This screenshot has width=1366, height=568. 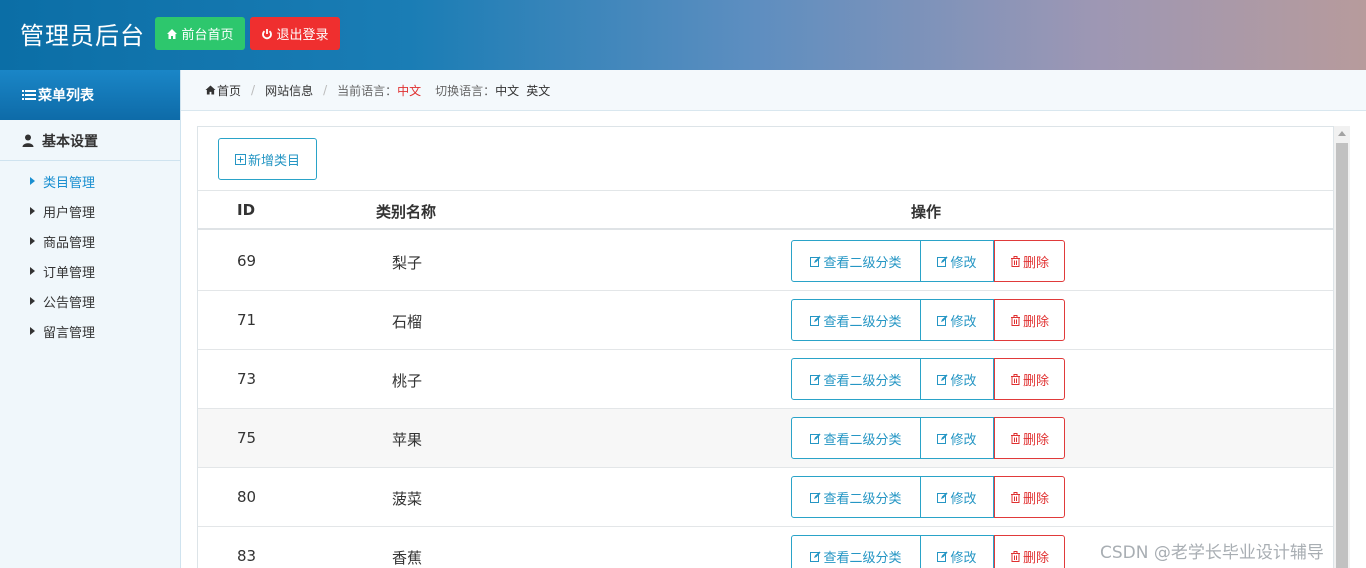 I want to click on logout-button: 退出登录, so click(x=295, y=33).